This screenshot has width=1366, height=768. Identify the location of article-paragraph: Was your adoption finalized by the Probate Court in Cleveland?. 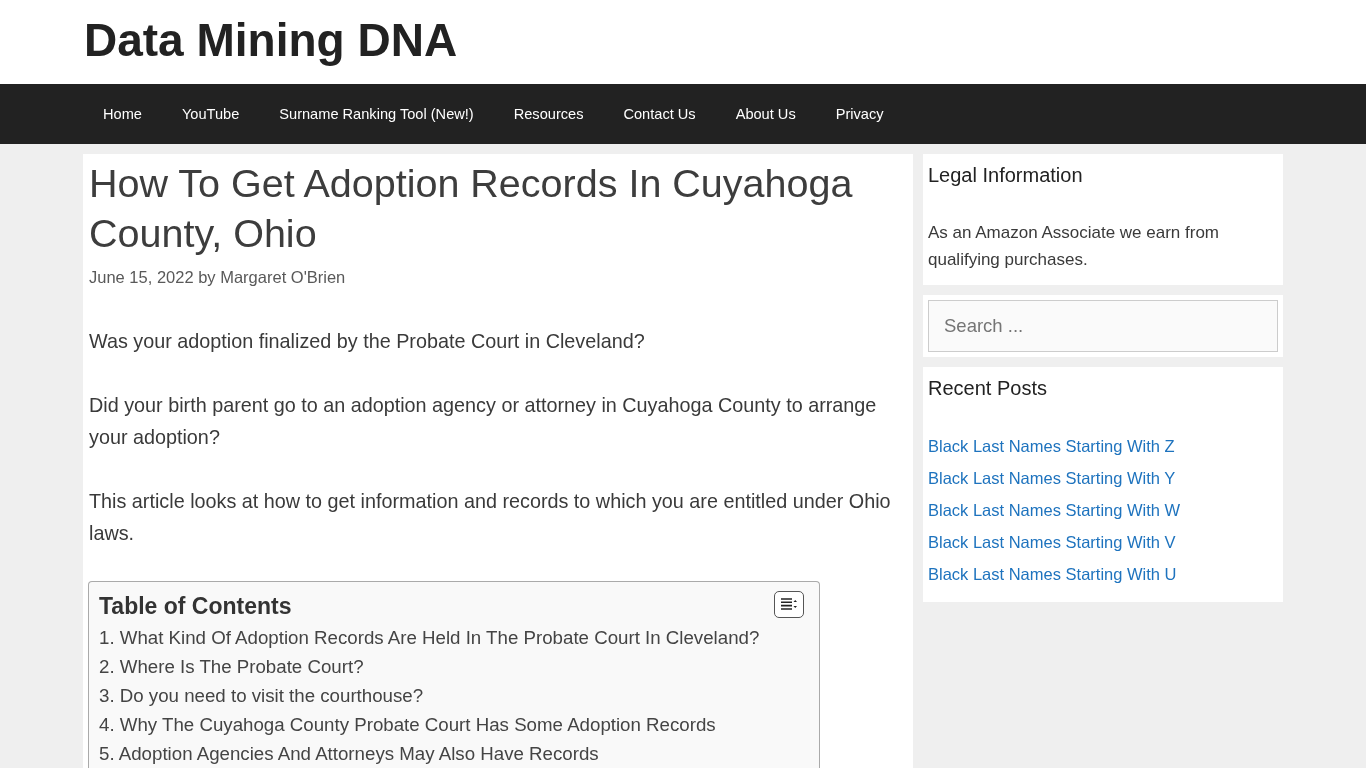
(367, 341).